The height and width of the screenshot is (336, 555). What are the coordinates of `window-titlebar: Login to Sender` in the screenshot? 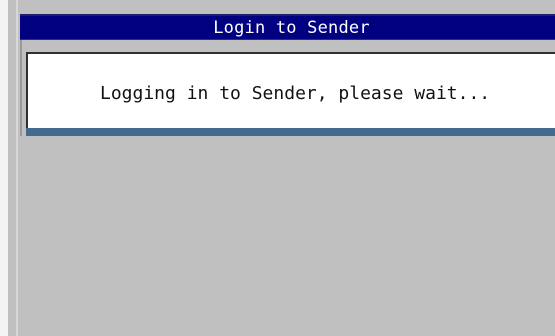 It's located at (287, 28).